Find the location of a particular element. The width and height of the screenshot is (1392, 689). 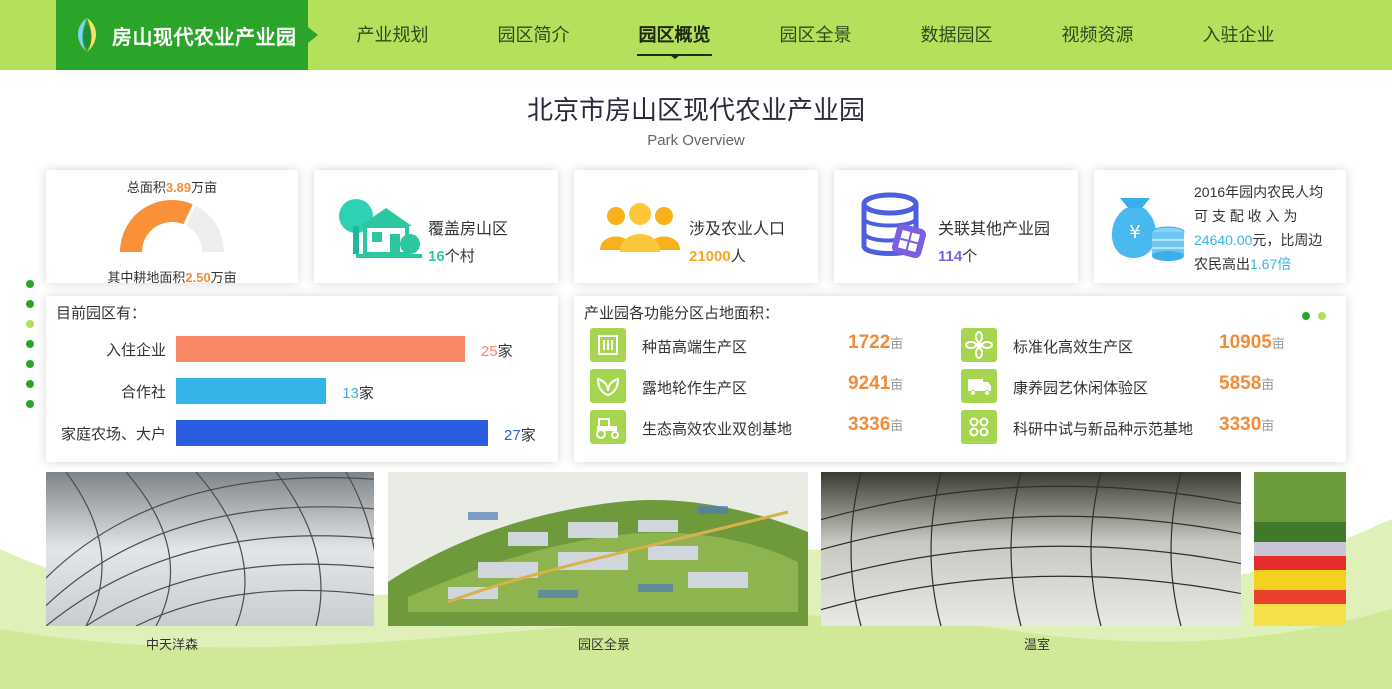

zone-value-number: 9241 is located at coordinates (869, 383).